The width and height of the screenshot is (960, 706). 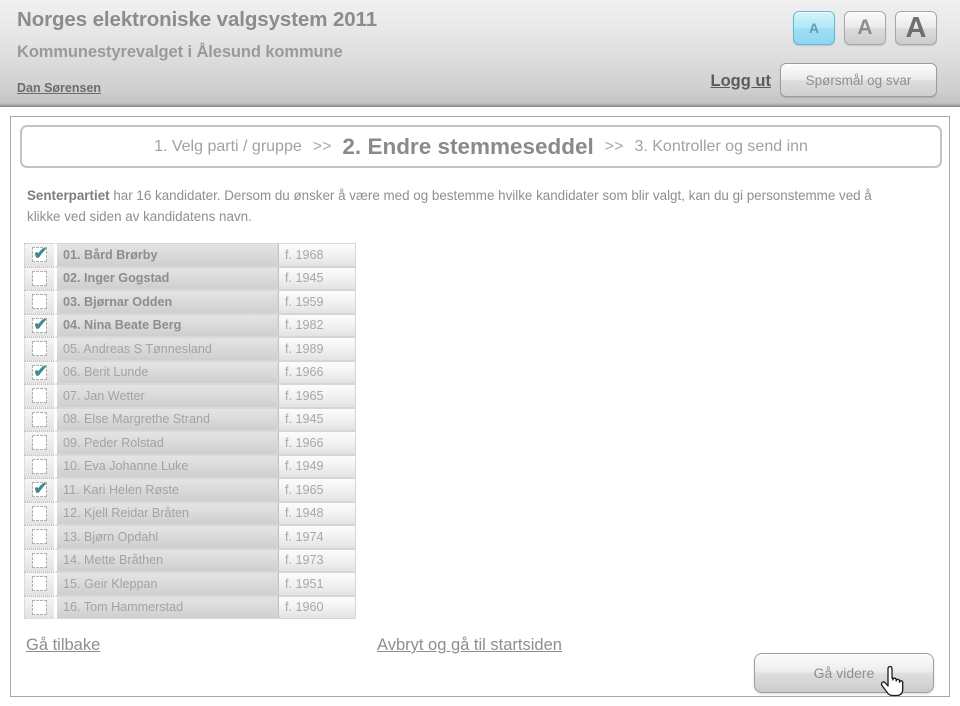 I want to click on candidate-row: 10. Eva Johanne Luke f. 1949, so click(x=190, y=466).